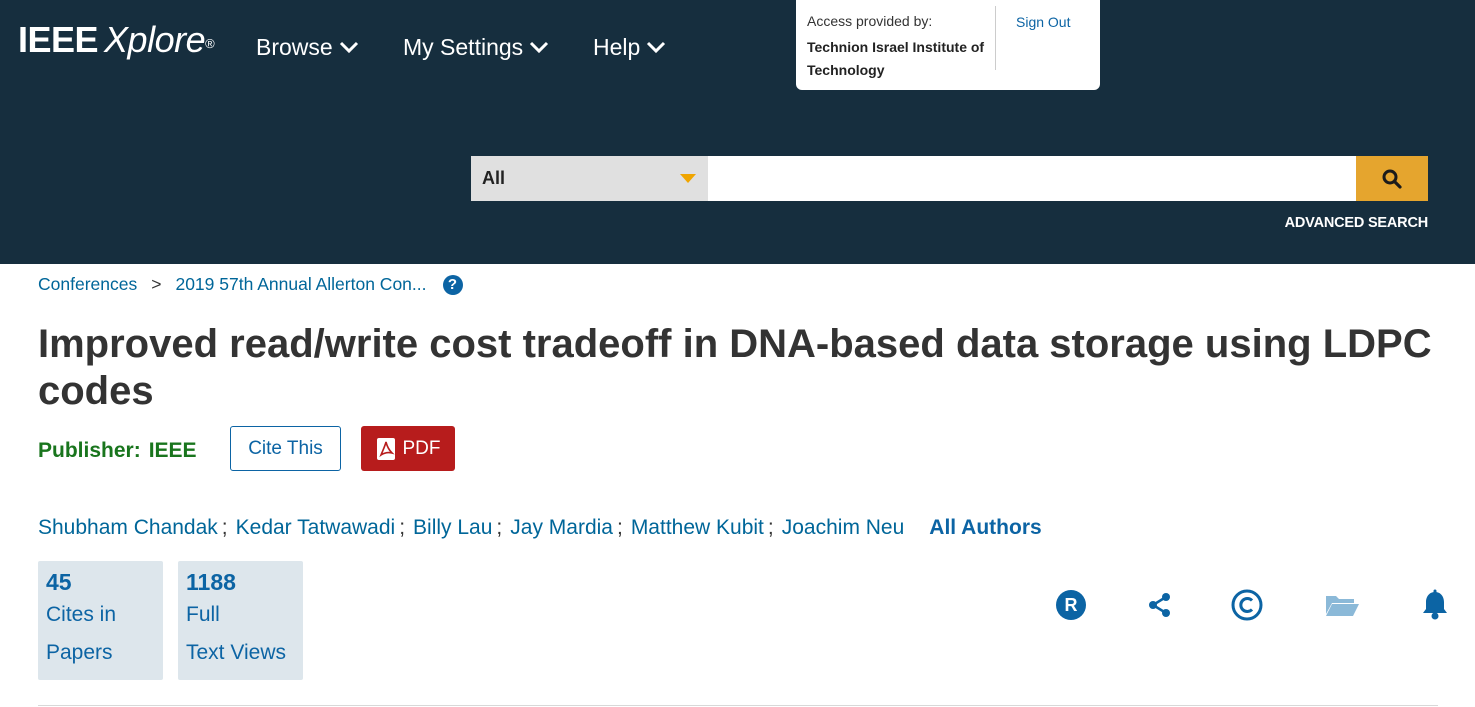 The width and height of the screenshot is (1475, 707). I want to click on share-icon, so click(1160, 605).